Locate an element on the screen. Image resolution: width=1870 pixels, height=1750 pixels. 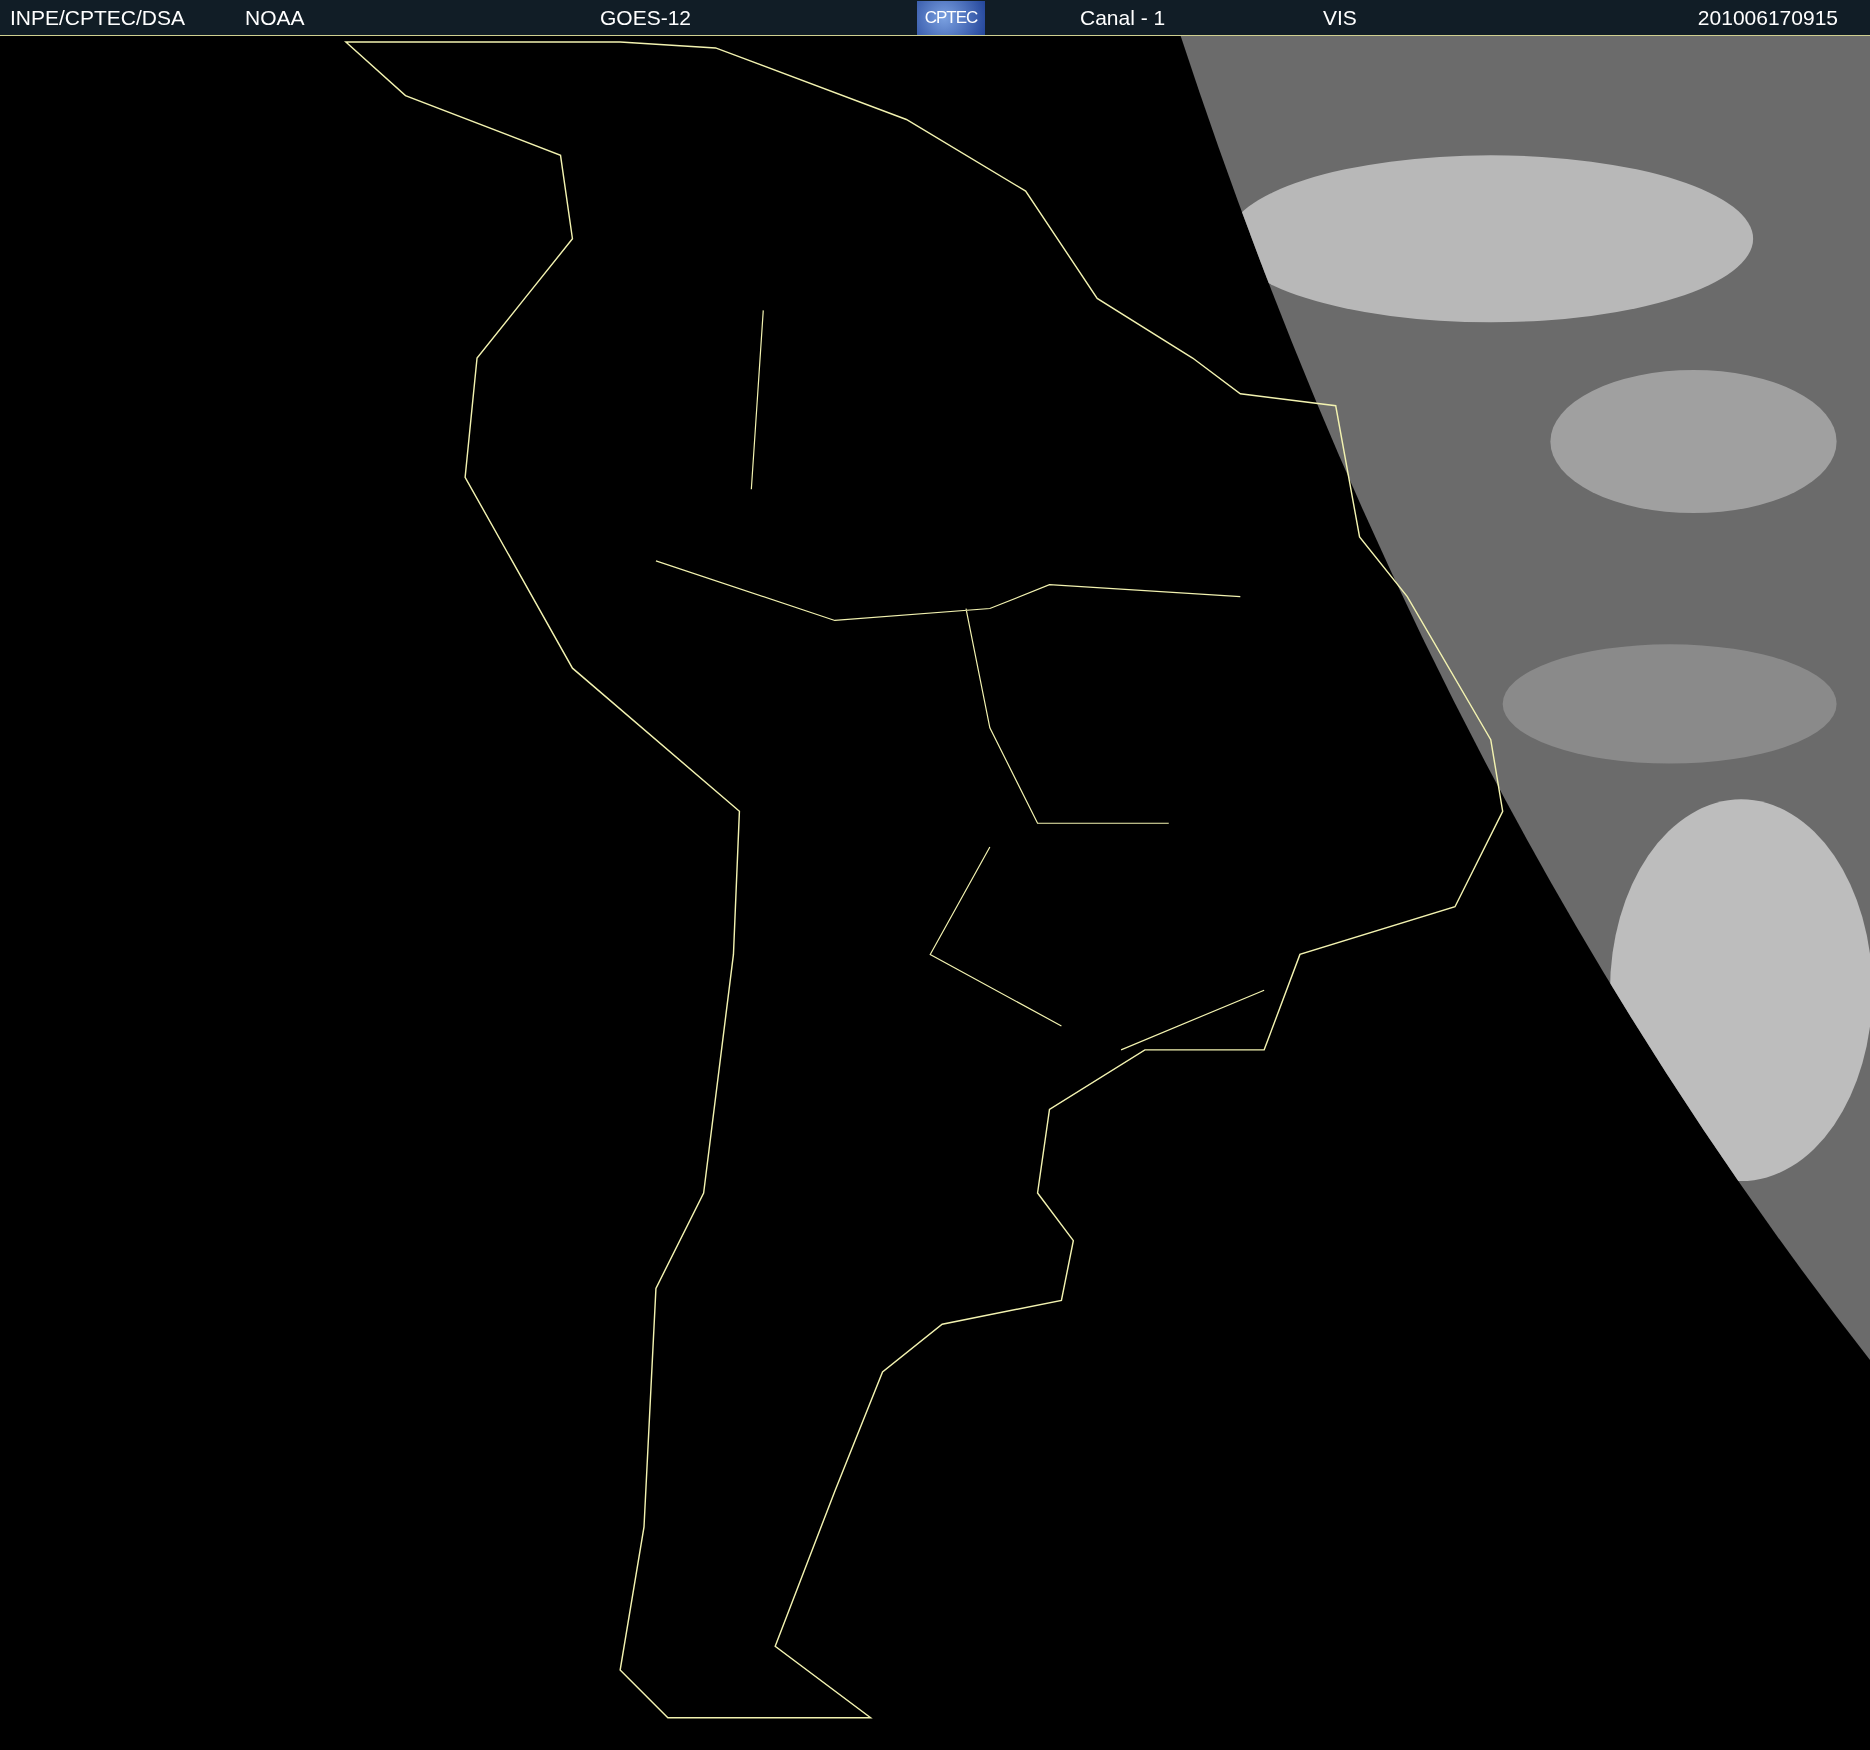
agency-label: NOAA is located at coordinates (275, 17).